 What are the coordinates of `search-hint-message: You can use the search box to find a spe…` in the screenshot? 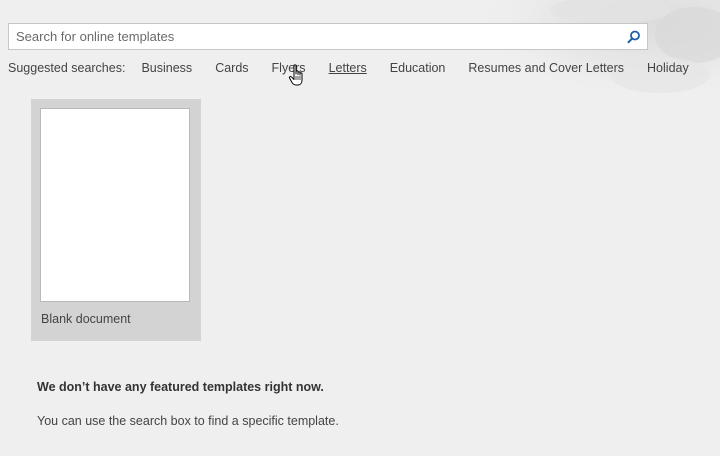 It's located at (188, 421).